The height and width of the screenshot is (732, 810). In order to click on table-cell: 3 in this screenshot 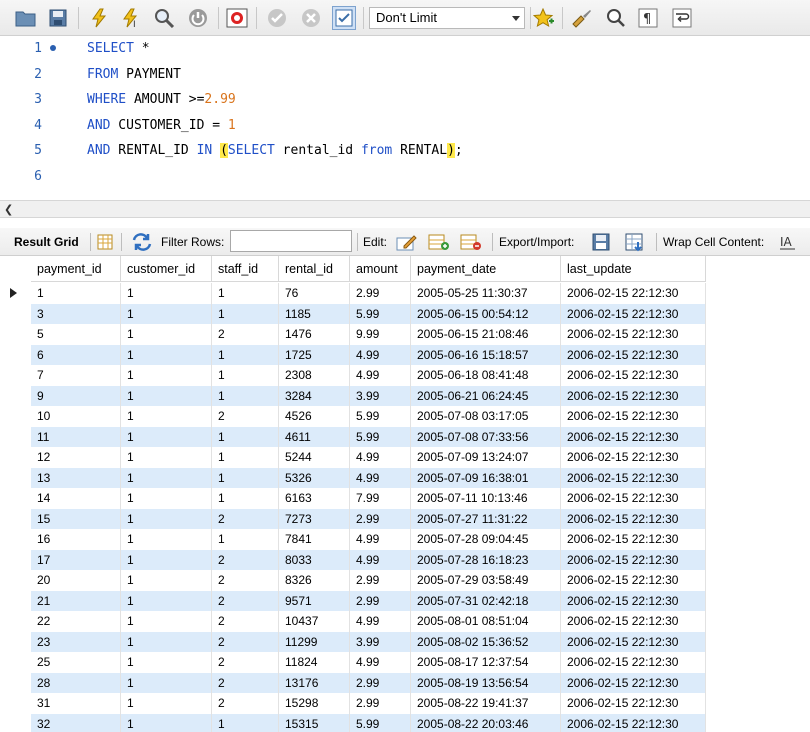, I will do `click(76, 313)`.